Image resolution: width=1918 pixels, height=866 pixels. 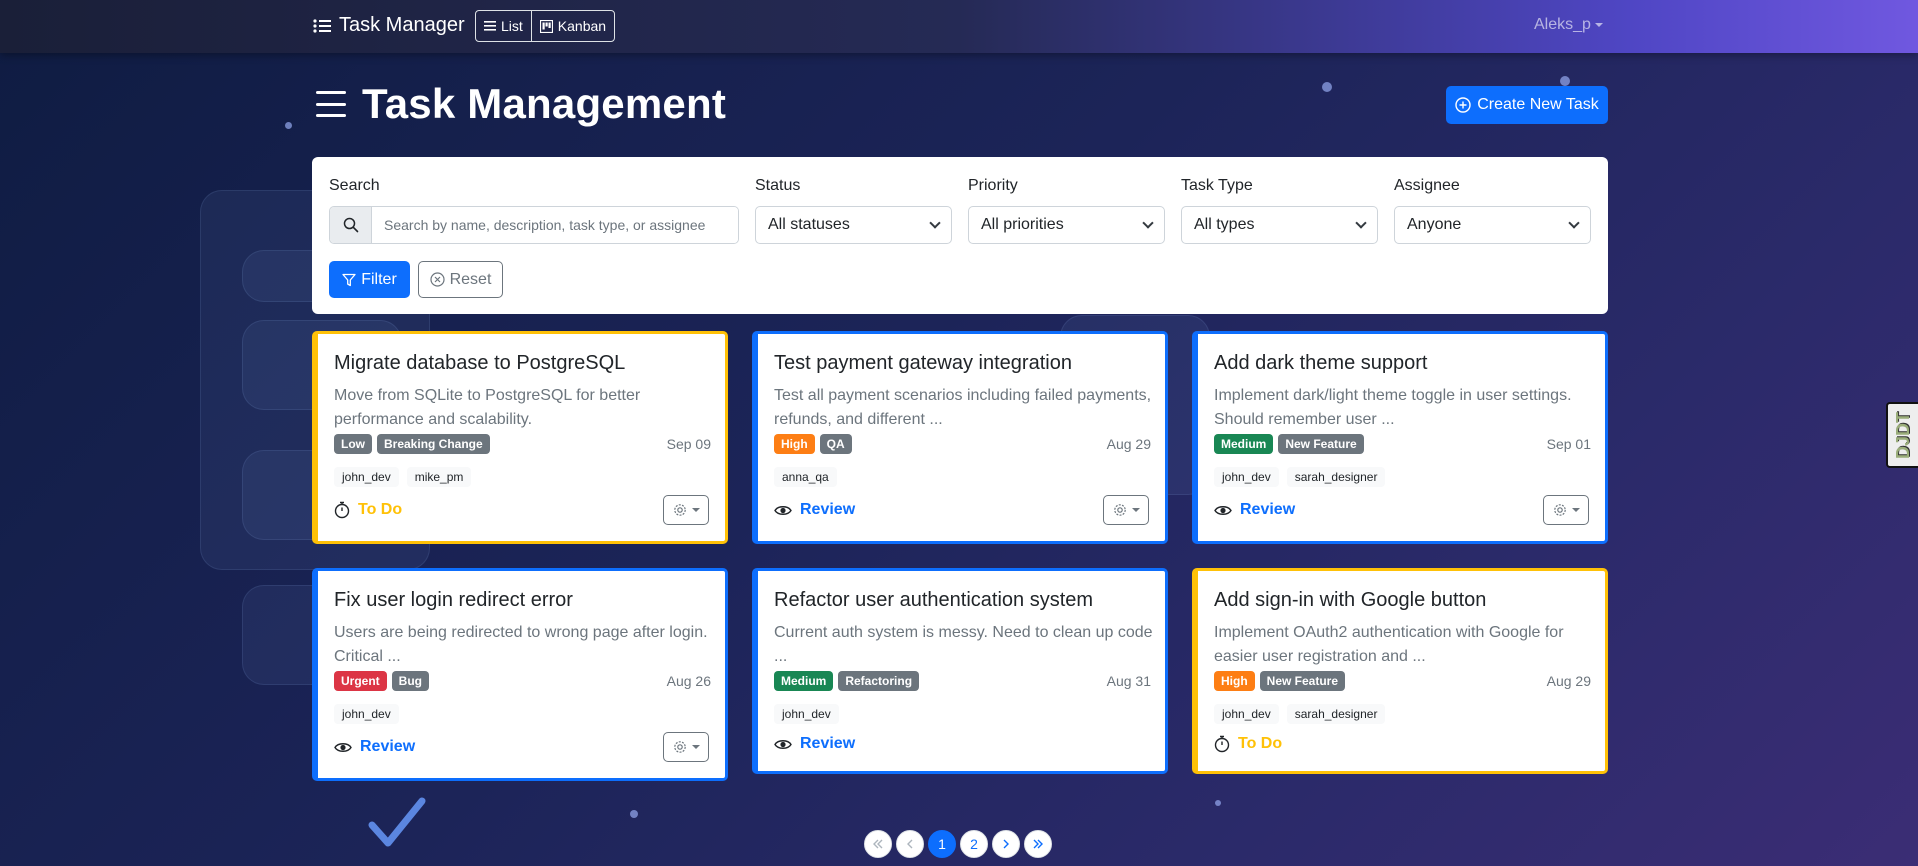 I want to click on list-icon, so click(x=490, y=26).